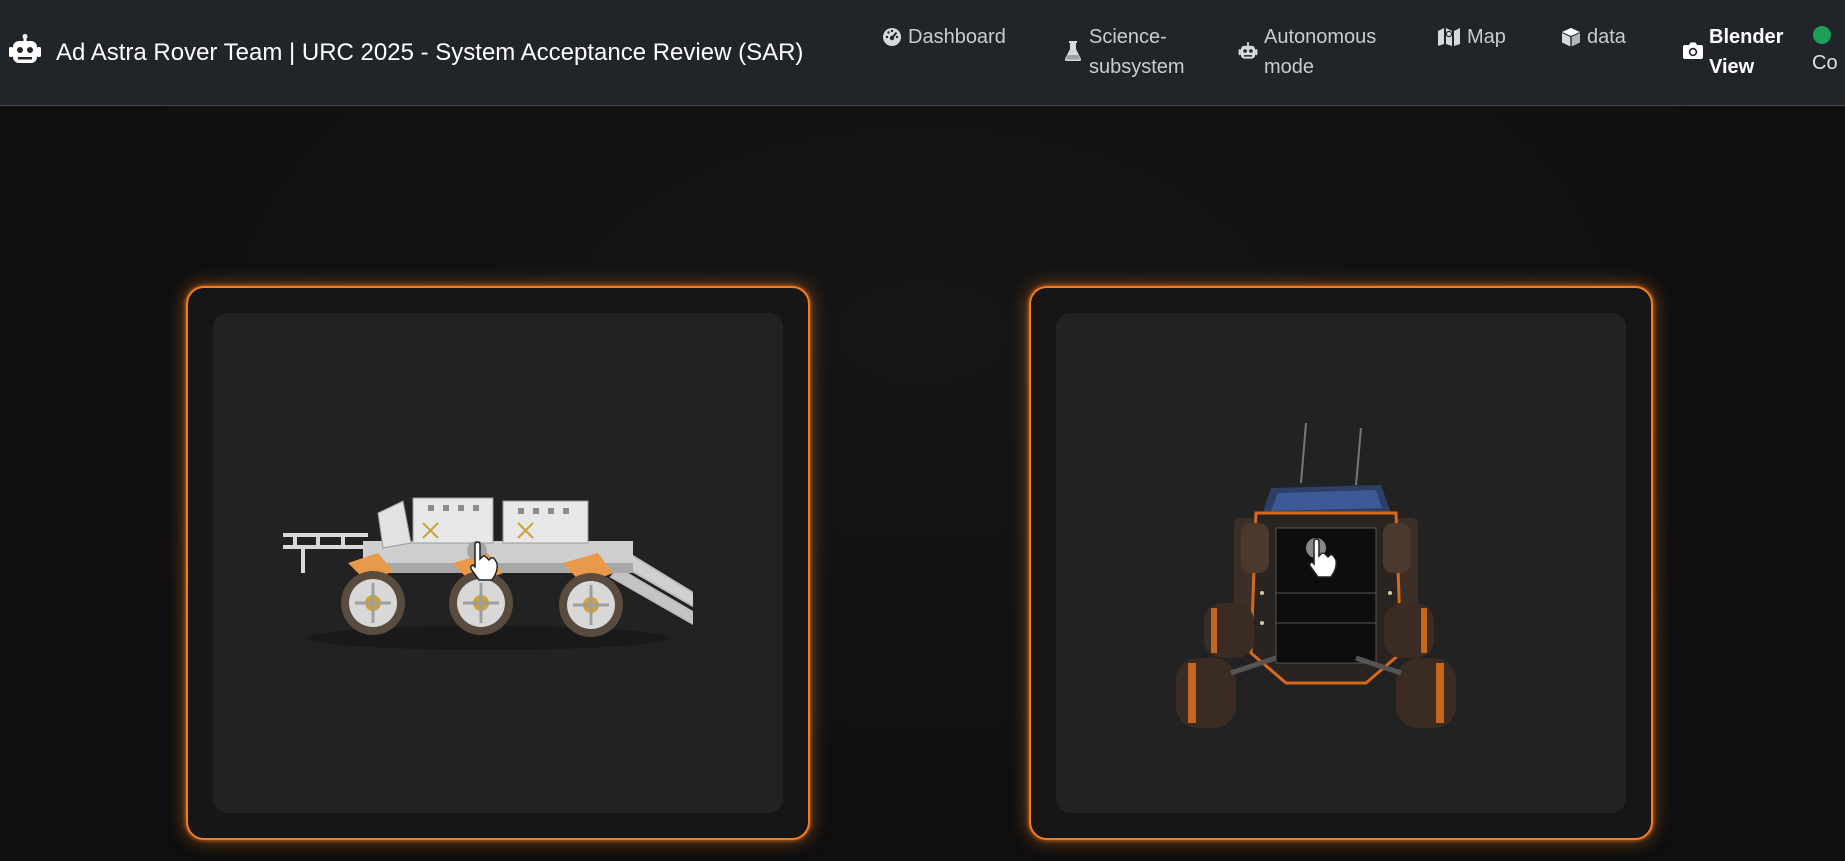  Describe the element at coordinates (1316, 593) in the screenshot. I see `dark-rover-model` at that location.